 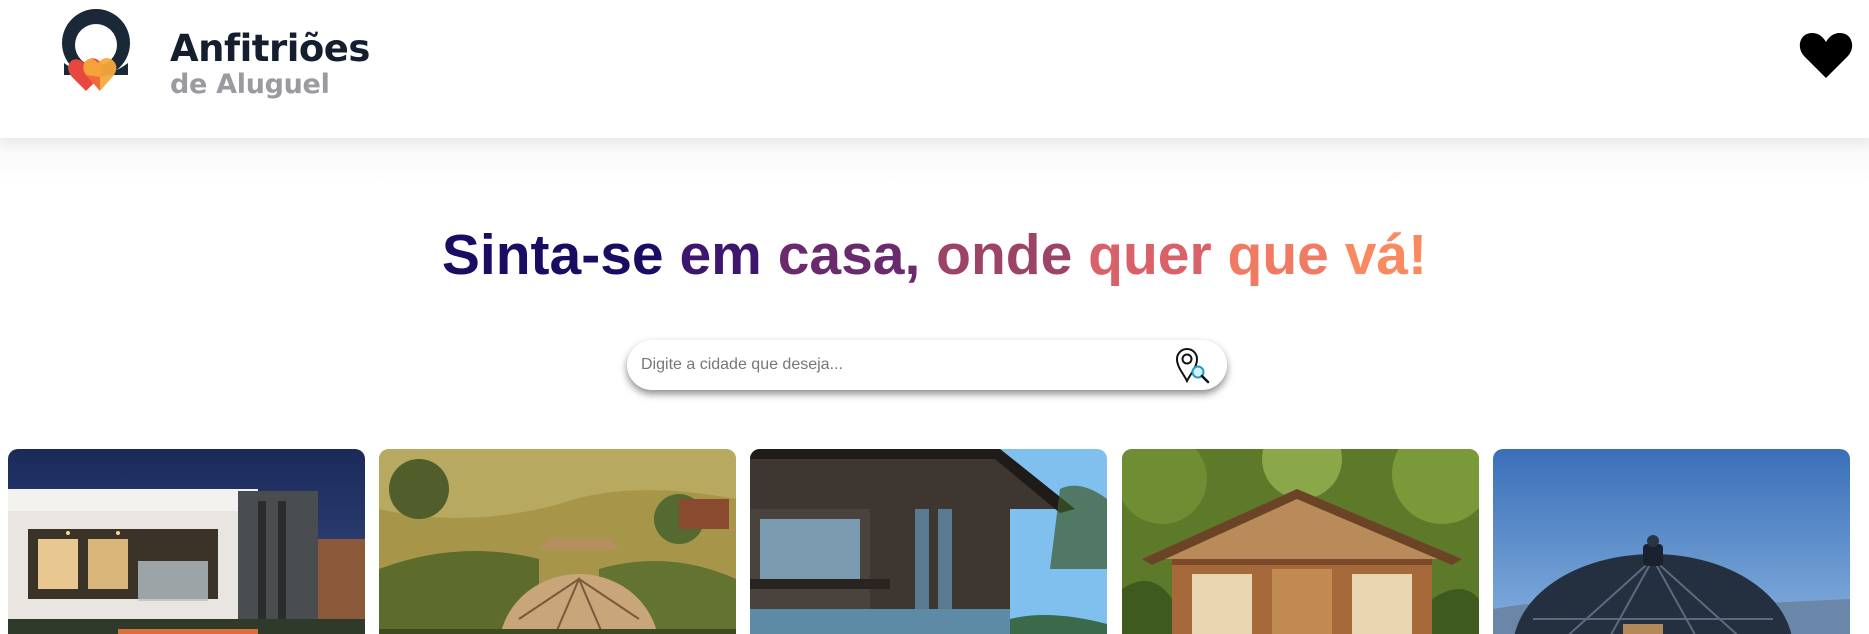 I want to click on headline-word: quer, so click(x=1150, y=255).